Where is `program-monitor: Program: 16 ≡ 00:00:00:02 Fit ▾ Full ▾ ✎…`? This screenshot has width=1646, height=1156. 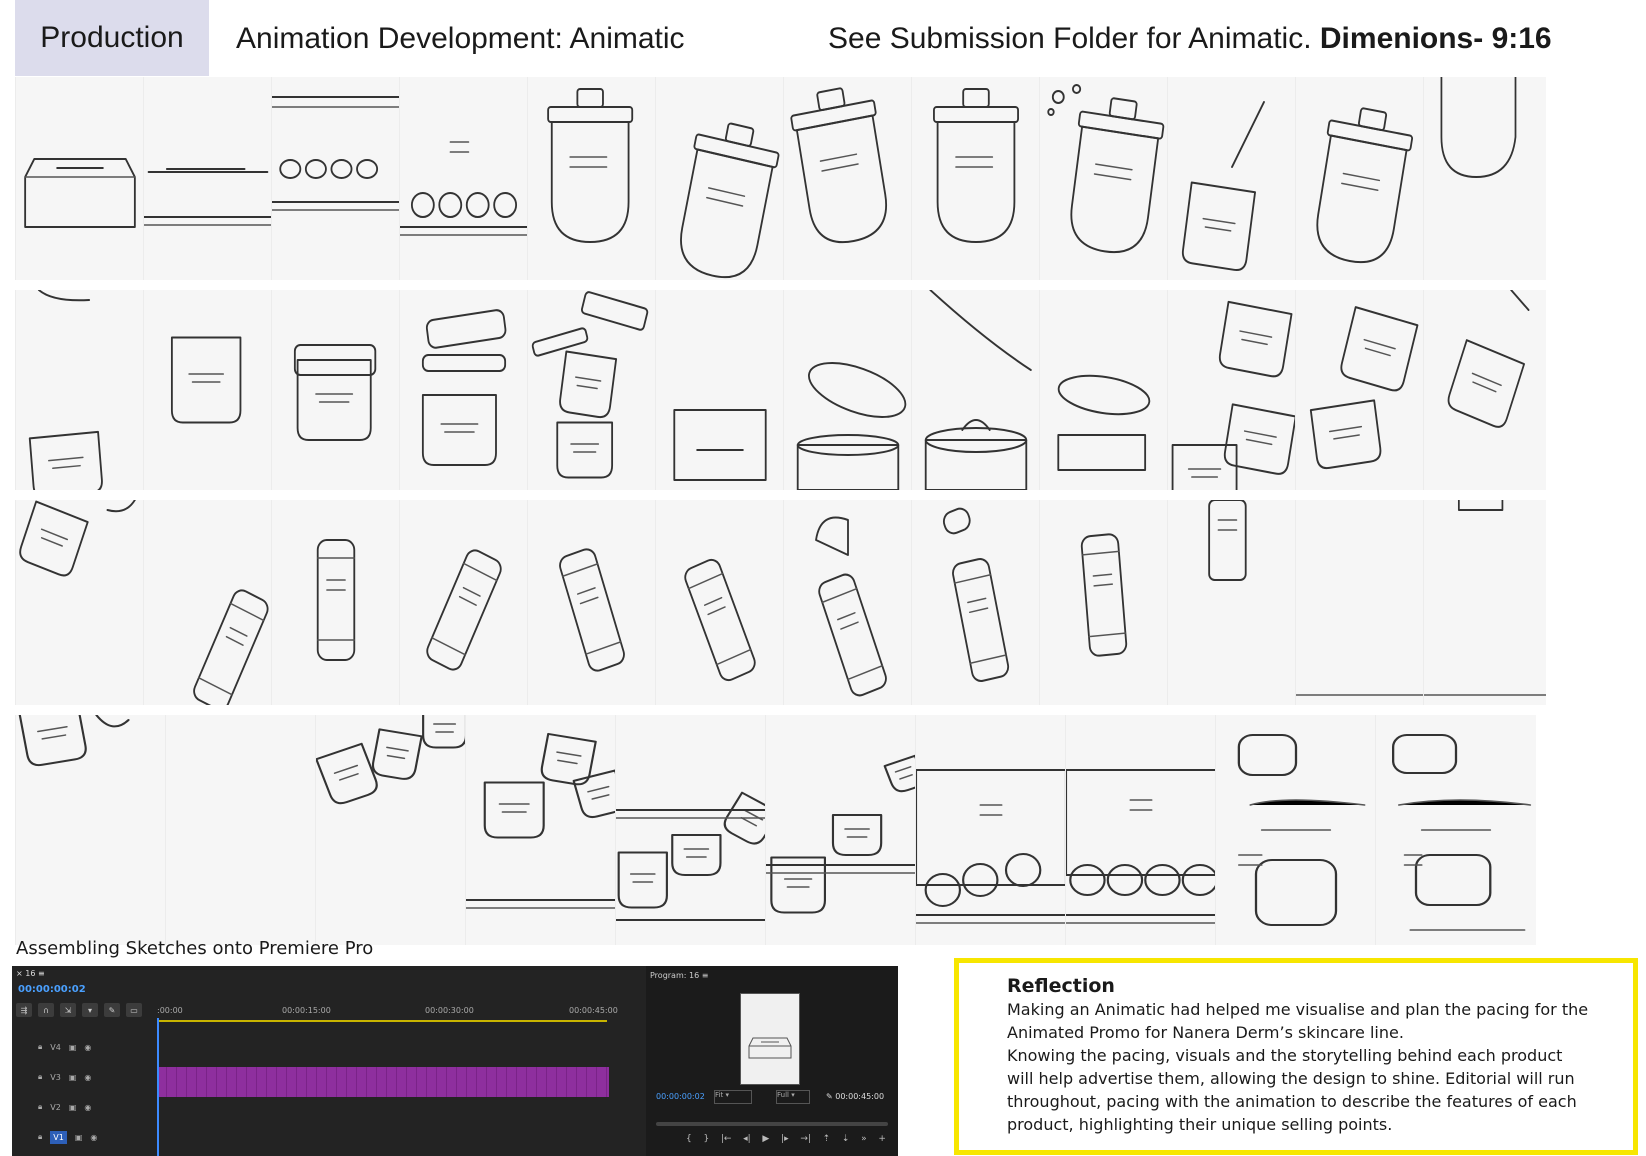 program-monitor: Program: 16 ≡ 00:00:00:02 Fit ▾ Full ▾ ✎… is located at coordinates (772, 1061).